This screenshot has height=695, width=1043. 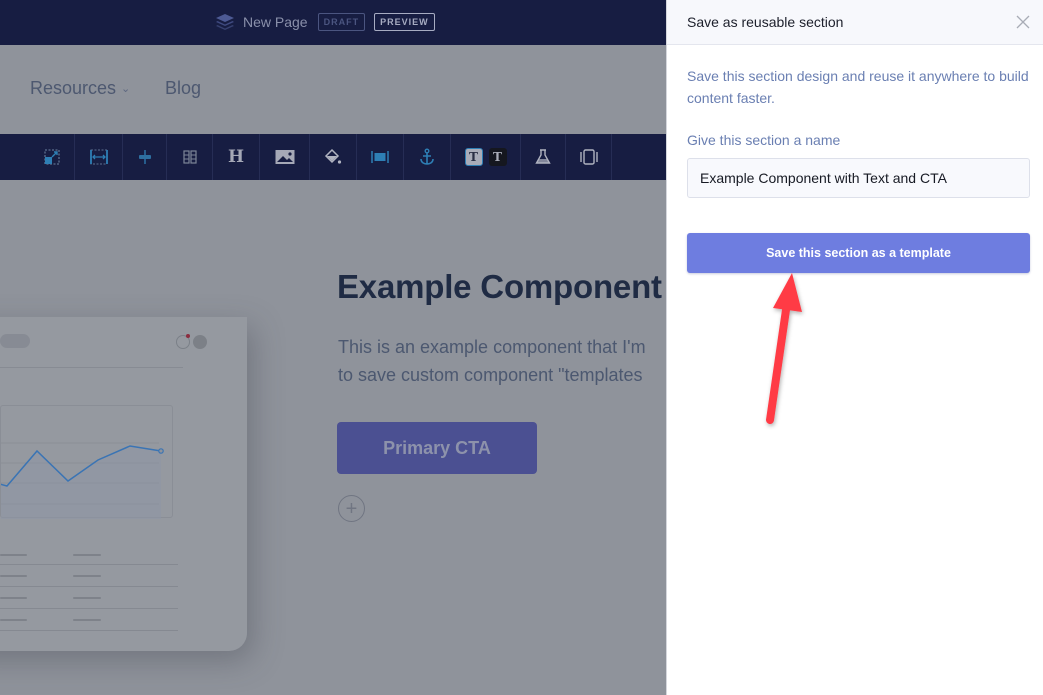 I want to click on heading-icon: H, so click(x=236, y=157).